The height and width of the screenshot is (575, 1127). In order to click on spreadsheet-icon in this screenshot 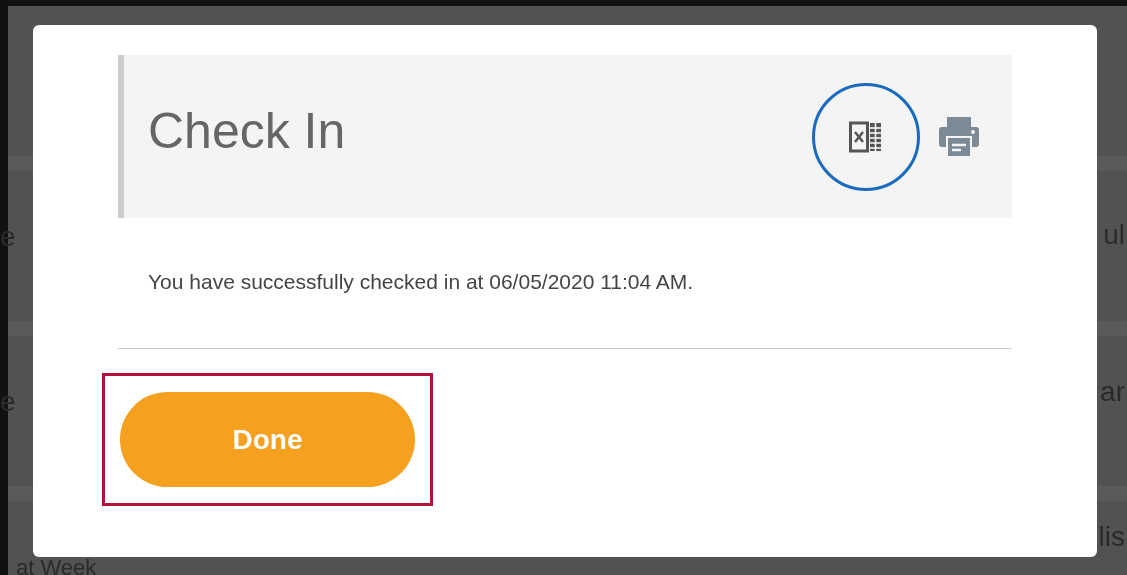, I will do `click(866, 136)`.